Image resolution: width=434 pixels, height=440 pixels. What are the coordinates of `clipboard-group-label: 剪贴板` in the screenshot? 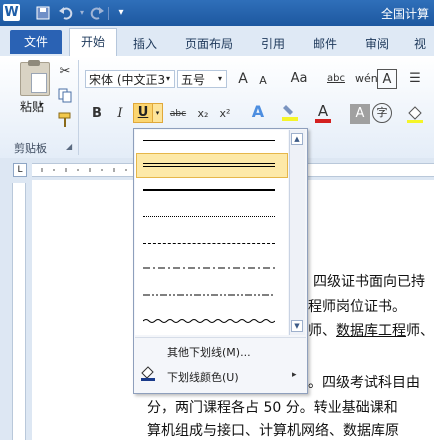 It's located at (30, 148).